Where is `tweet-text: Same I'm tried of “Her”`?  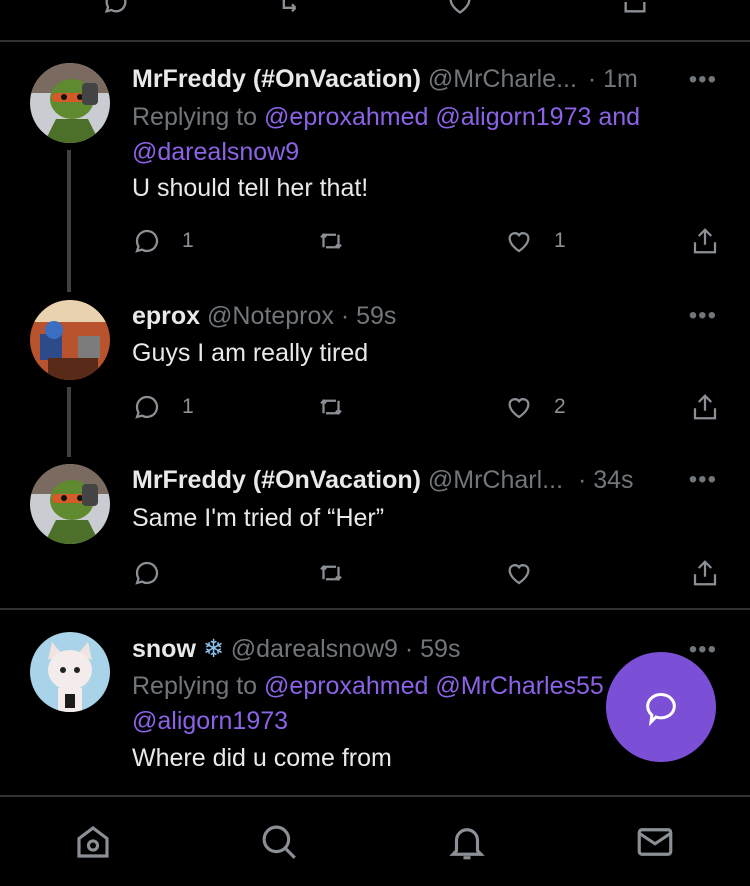
tweet-text: Same I'm tried of “Her” is located at coordinates (258, 518).